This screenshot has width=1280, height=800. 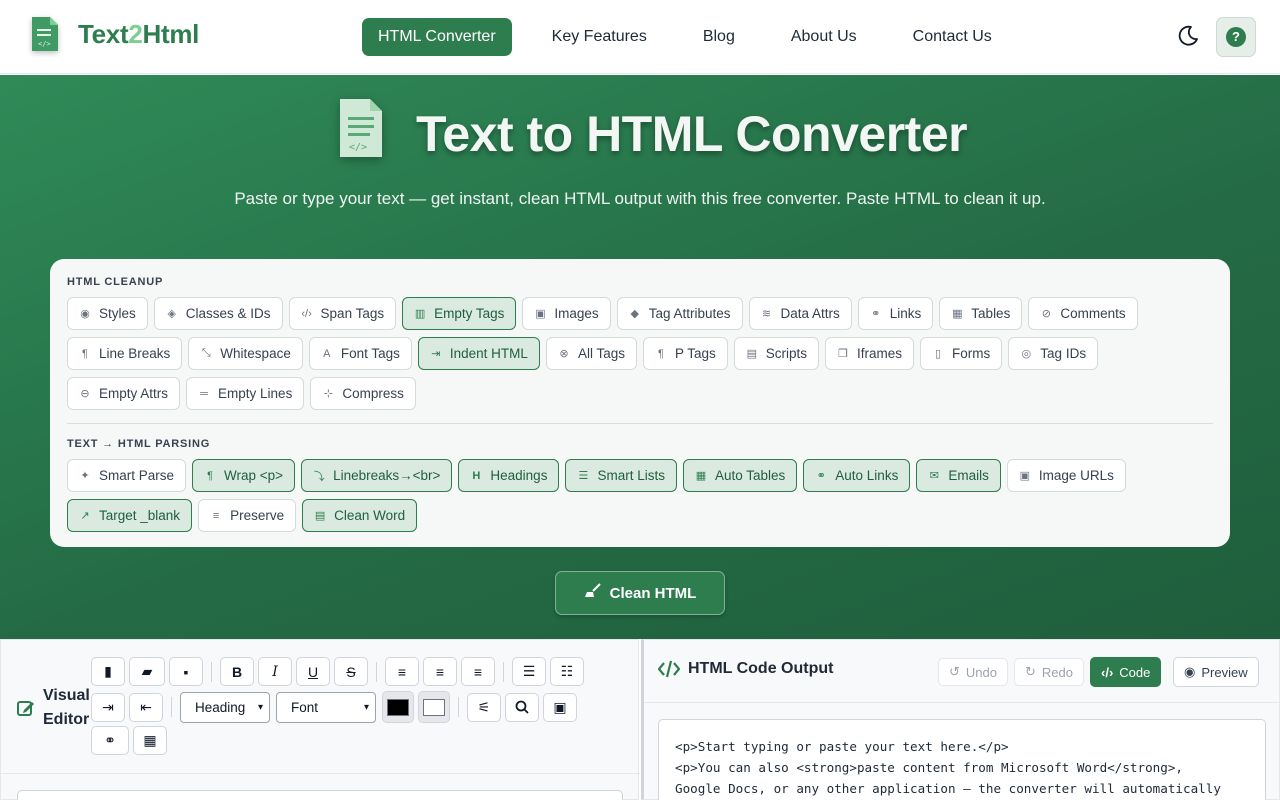 I want to click on bold-icon: B, so click(x=237, y=671).